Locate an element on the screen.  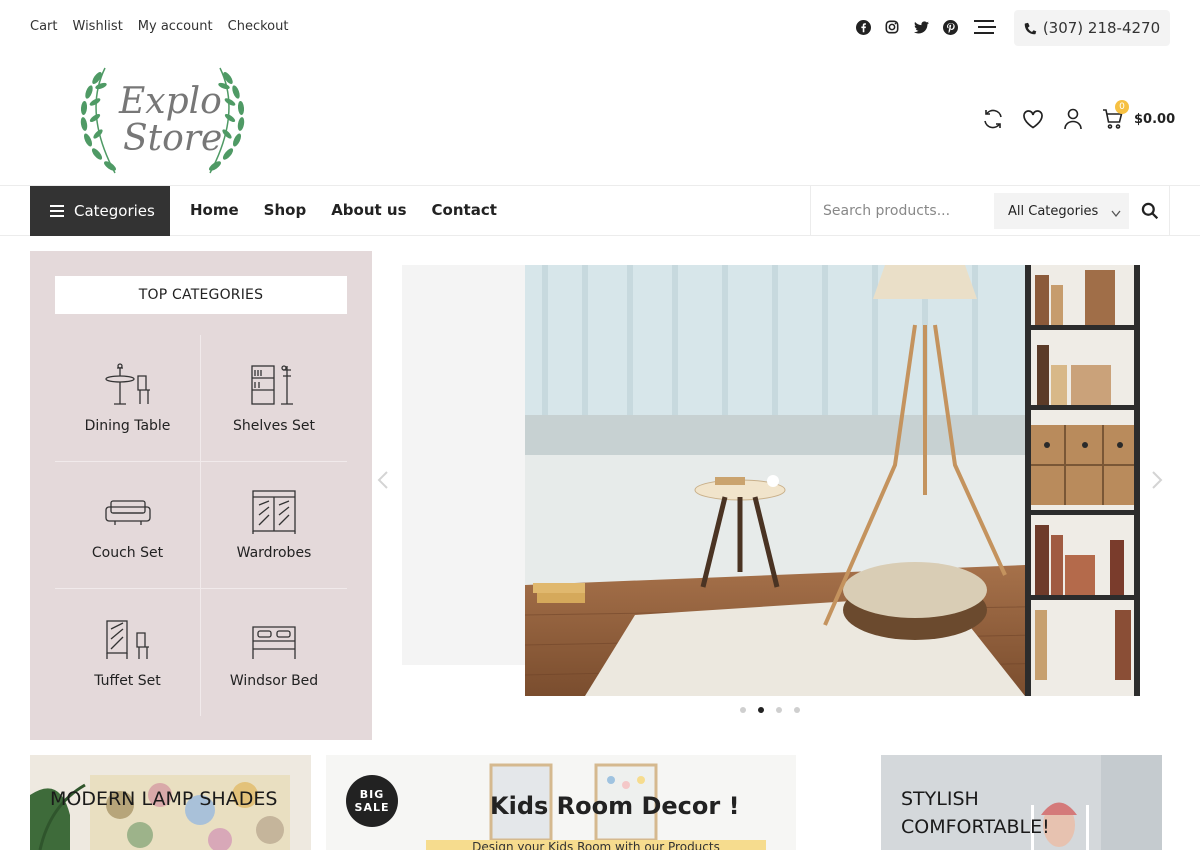
pinterest-icon is located at coordinates (950, 27).